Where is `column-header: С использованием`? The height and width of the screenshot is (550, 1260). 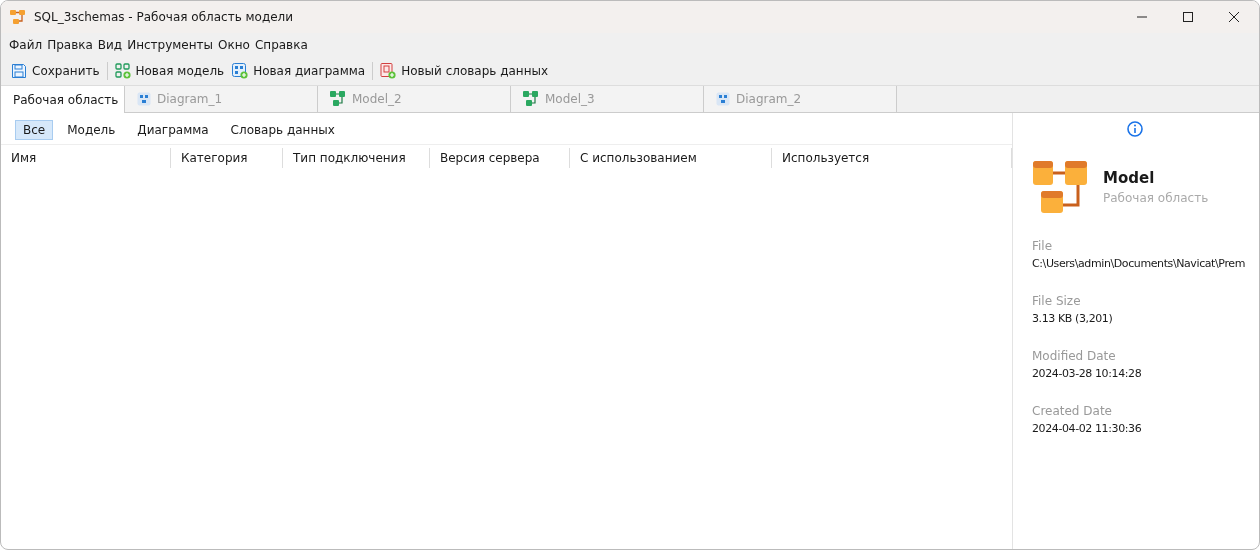
column-header: С использованием is located at coordinates (671, 158).